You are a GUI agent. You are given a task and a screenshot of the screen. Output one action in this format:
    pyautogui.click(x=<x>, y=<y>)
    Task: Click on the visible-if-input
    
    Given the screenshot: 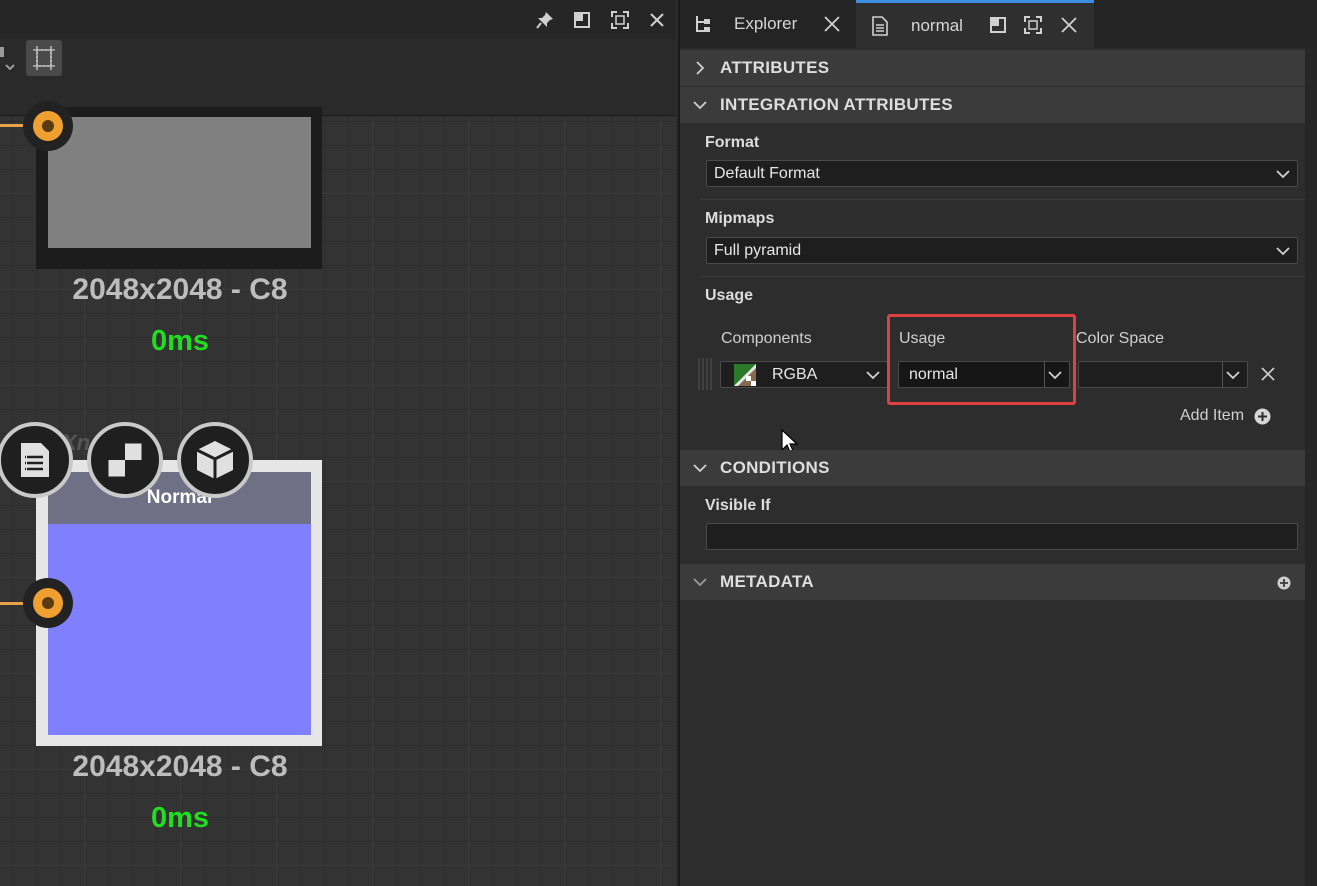 What is the action you would take?
    pyautogui.click(x=1002, y=536)
    